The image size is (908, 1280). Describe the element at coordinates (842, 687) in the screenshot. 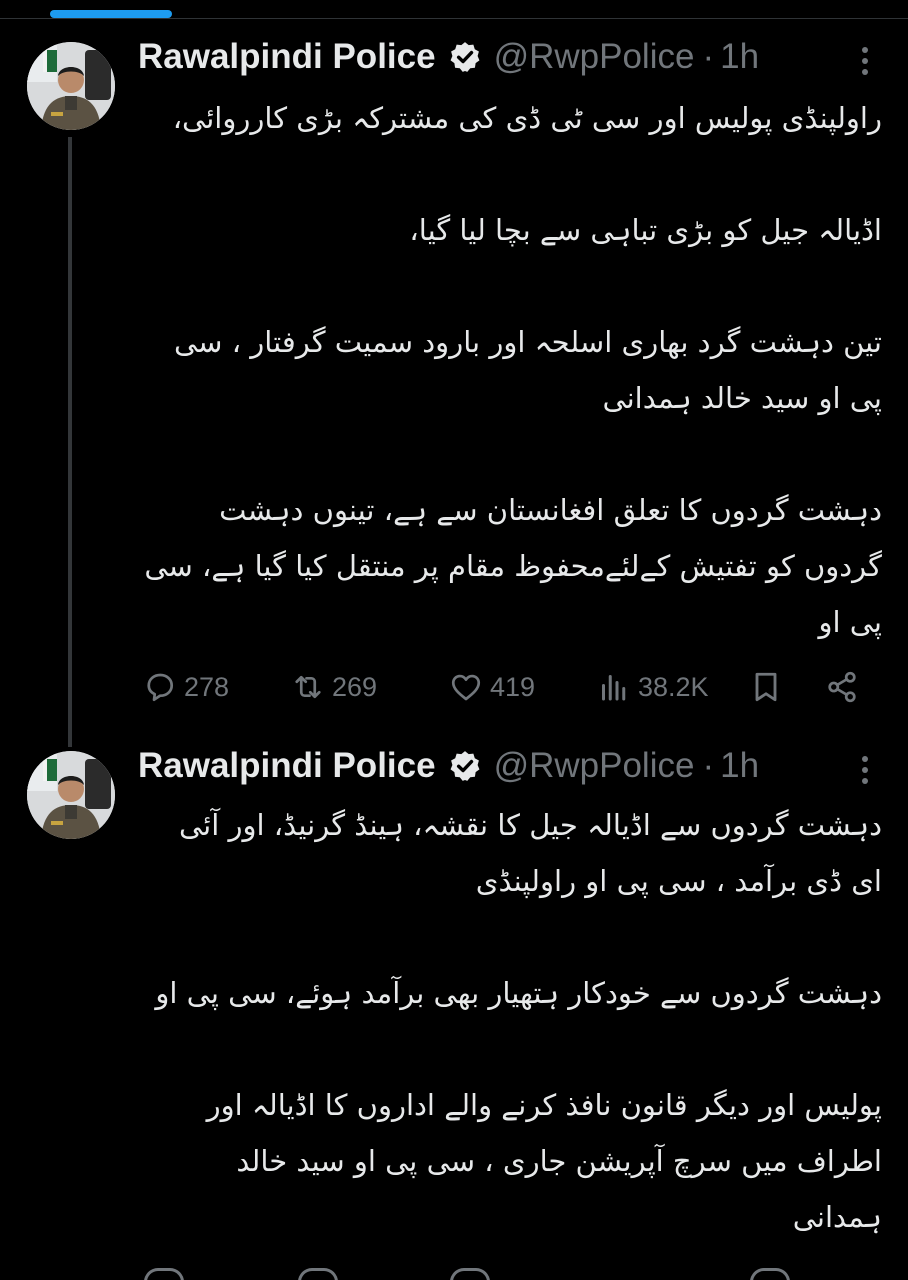

I see `share-icon` at that location.